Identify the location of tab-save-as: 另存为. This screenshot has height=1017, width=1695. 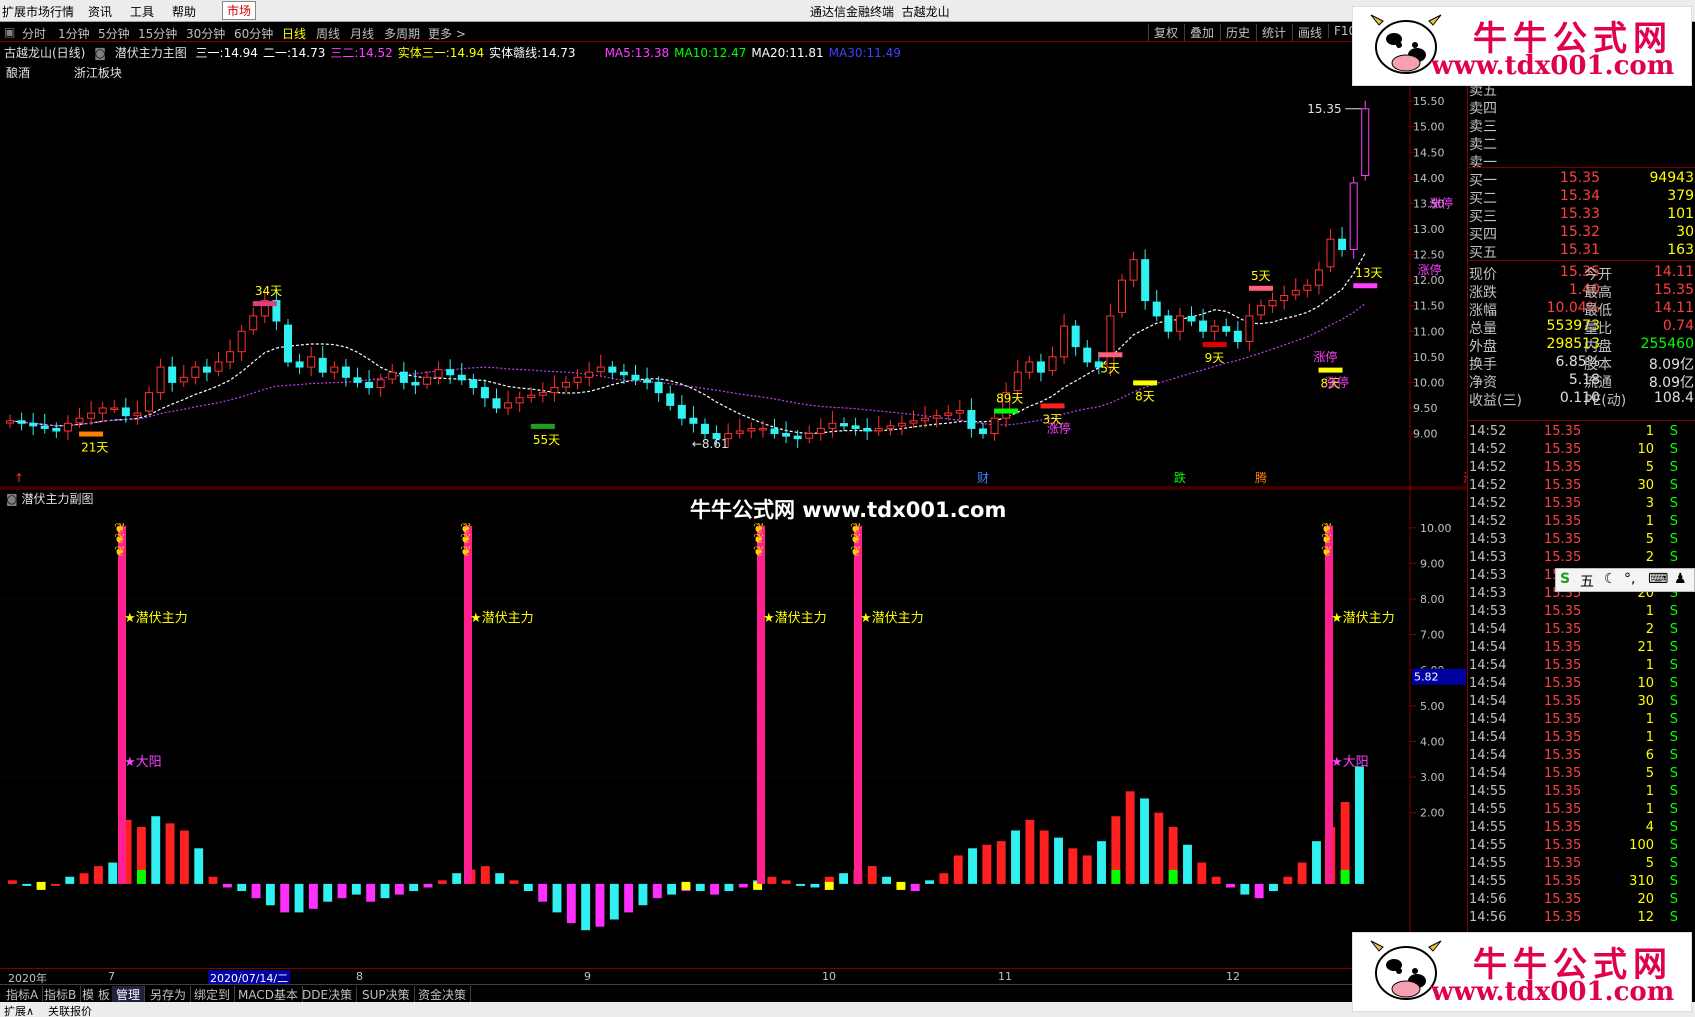
(169, 994).